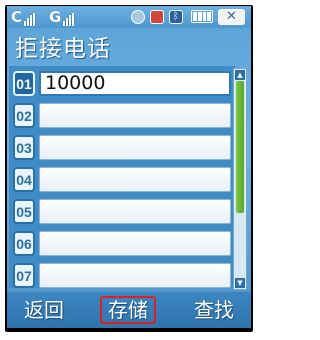 This screenshot has height=340, width=320. What do you see at coordinates (44, 310) in the screenshot?
I see `back-softkey: 返回` at bounding box center [44, 310].